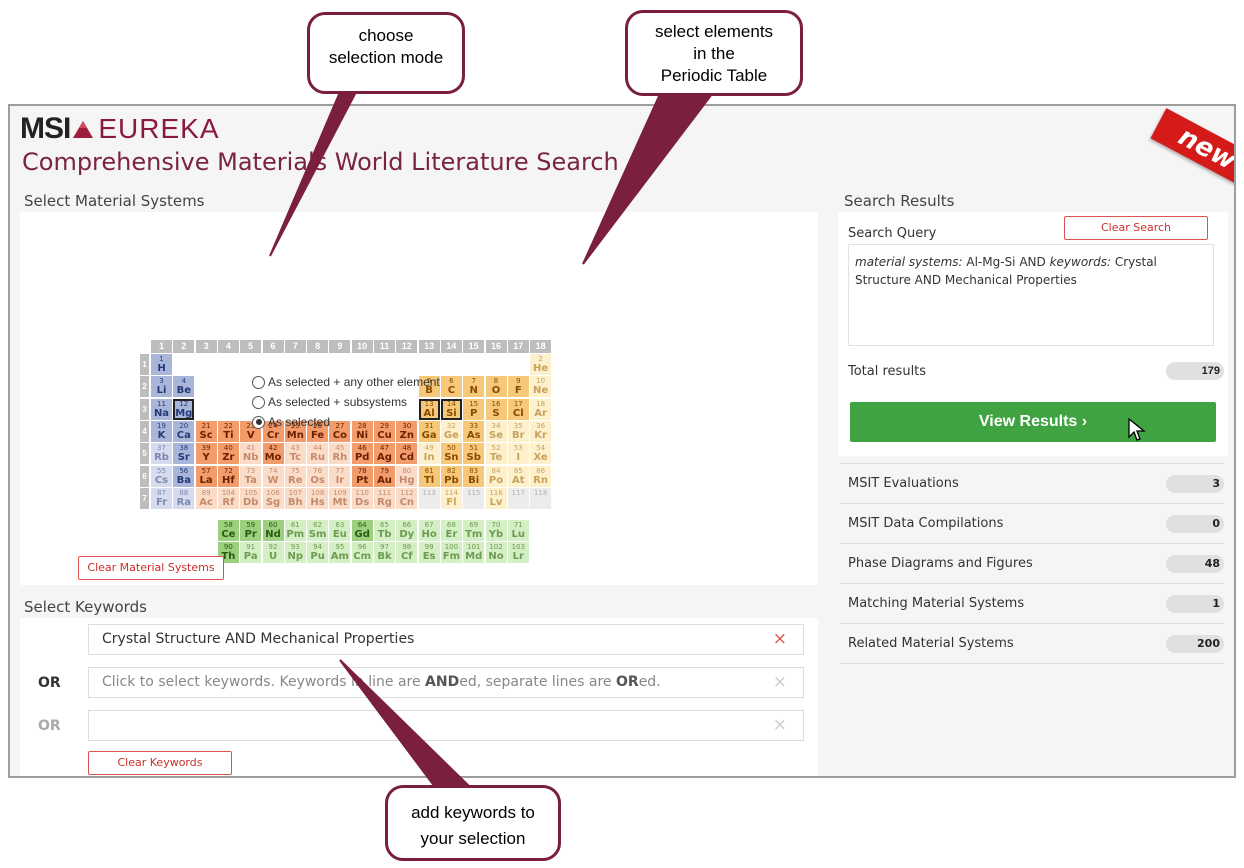 Image resolution: width=1244 pixels, height=868 pixels. What do you see at coordinates (1032, 643) in the screenshot?
I see `result-category-row: Related Material Systems 200` at bounding box center [1032, 643].